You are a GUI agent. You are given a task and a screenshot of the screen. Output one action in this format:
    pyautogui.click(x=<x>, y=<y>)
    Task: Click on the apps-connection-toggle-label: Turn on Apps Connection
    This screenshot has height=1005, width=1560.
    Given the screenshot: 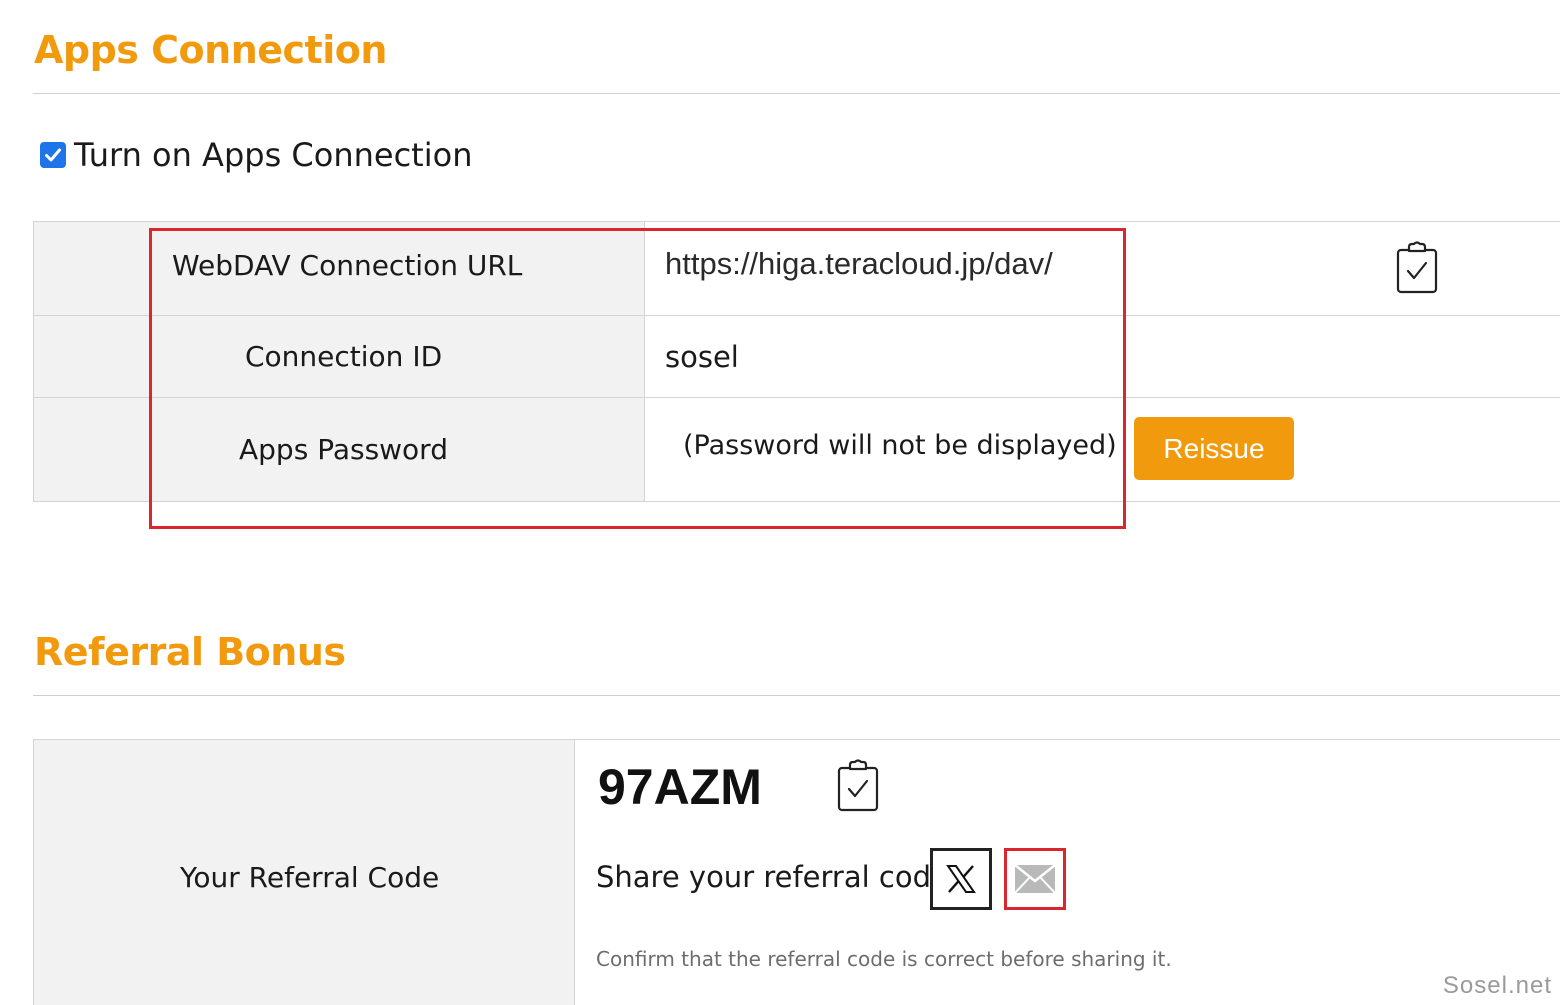 What is the action you would take?
    pyautogui.click(x=273, y=155)
    